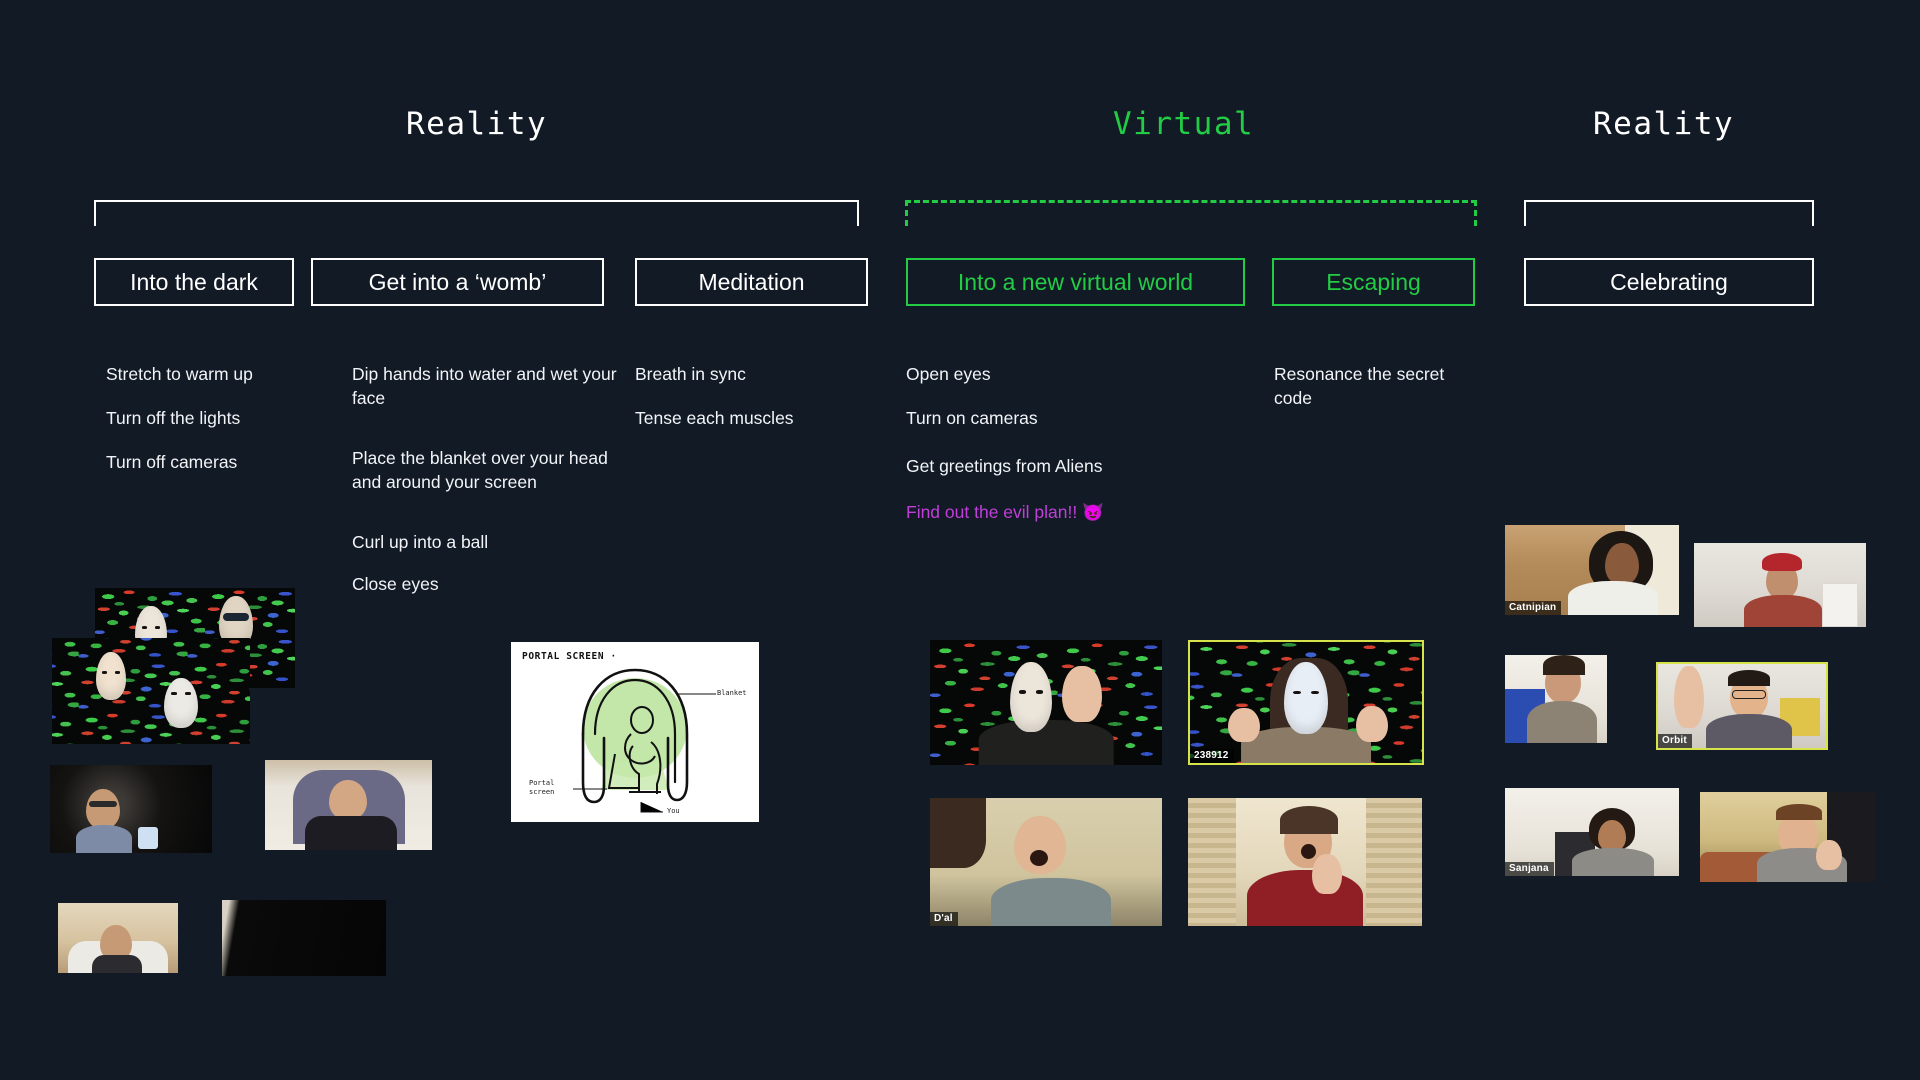  What do you see at coordinates (1372, 724) in the screenshot?
I see `hand-right-icon` at bounding box center [1372, 724].